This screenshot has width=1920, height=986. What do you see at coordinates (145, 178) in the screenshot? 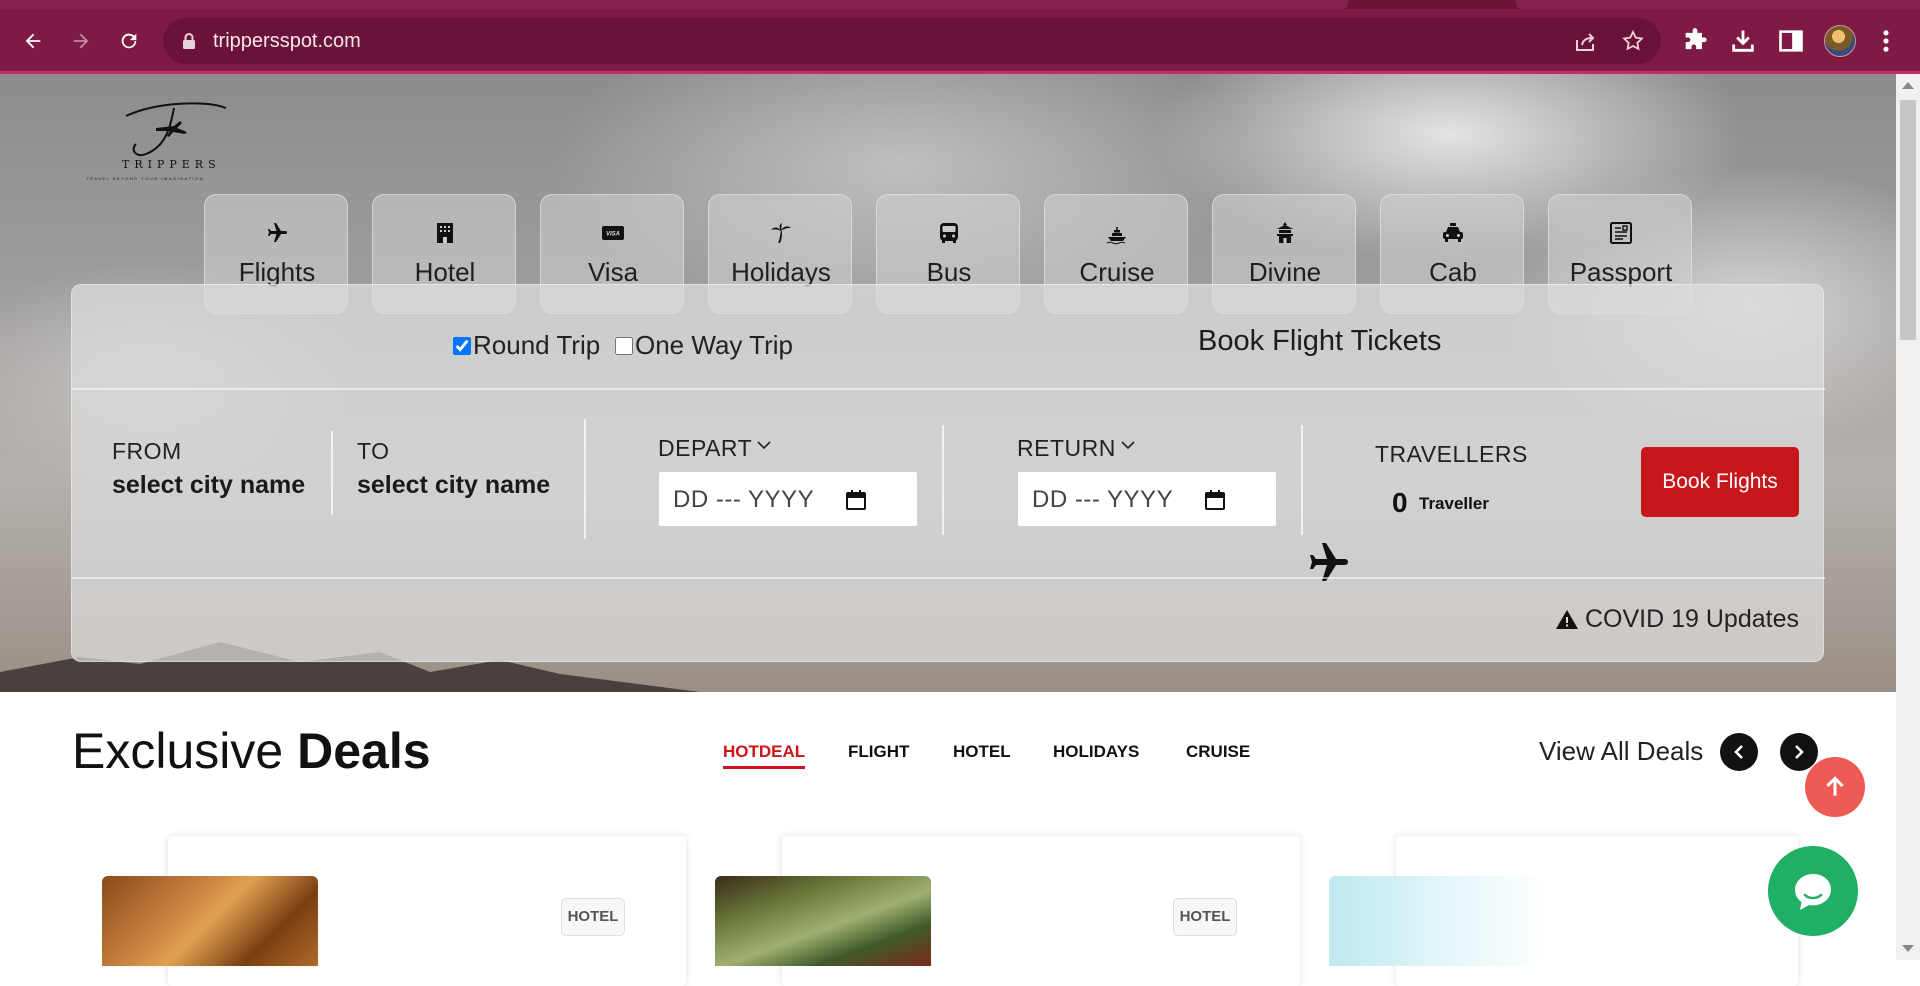
I see `logo-tagline: TRAVEL BEYOND YOUR IMAGINATION` at bounding box center [145, 178].